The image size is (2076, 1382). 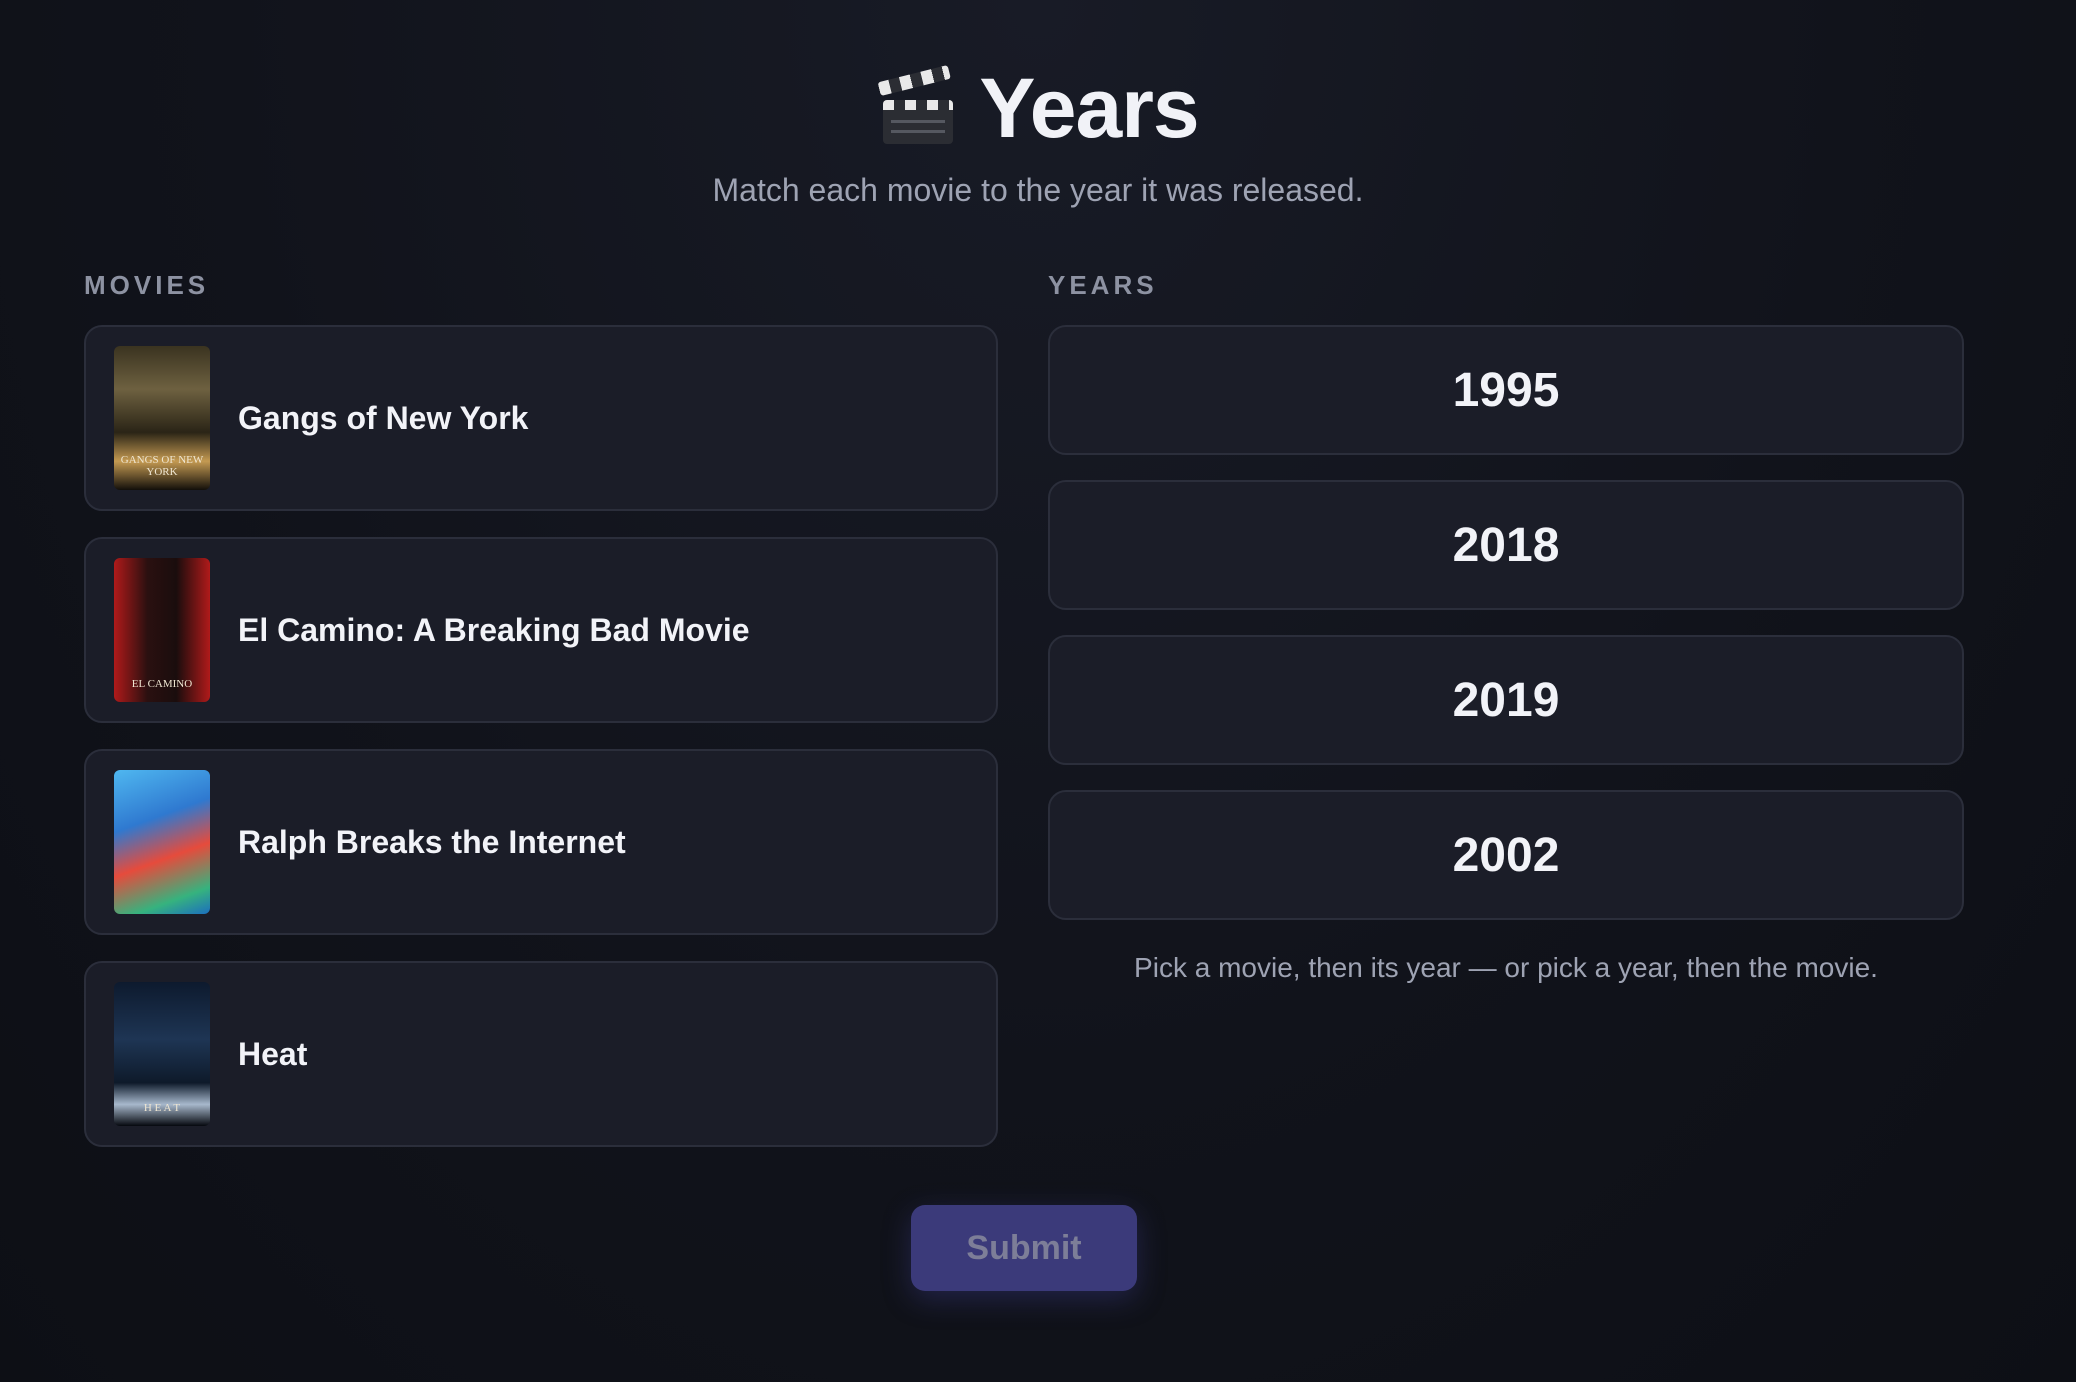 I want to click on page-title: Years, so click(x=1089, y=107).